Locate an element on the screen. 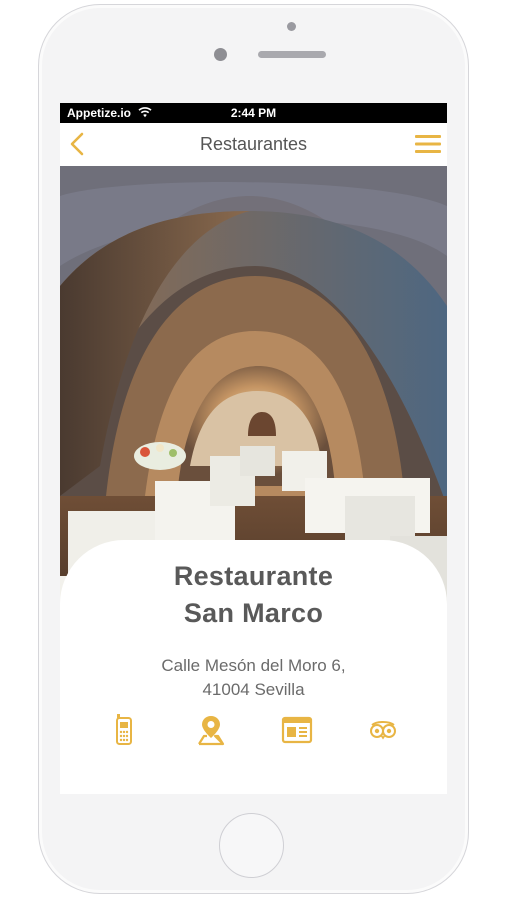 The height and width of the screenshot is (900, 507). restaurant-address: Calle Mesón del Moro 6, 41004 Sevilla is located at coordinates (253, 678).